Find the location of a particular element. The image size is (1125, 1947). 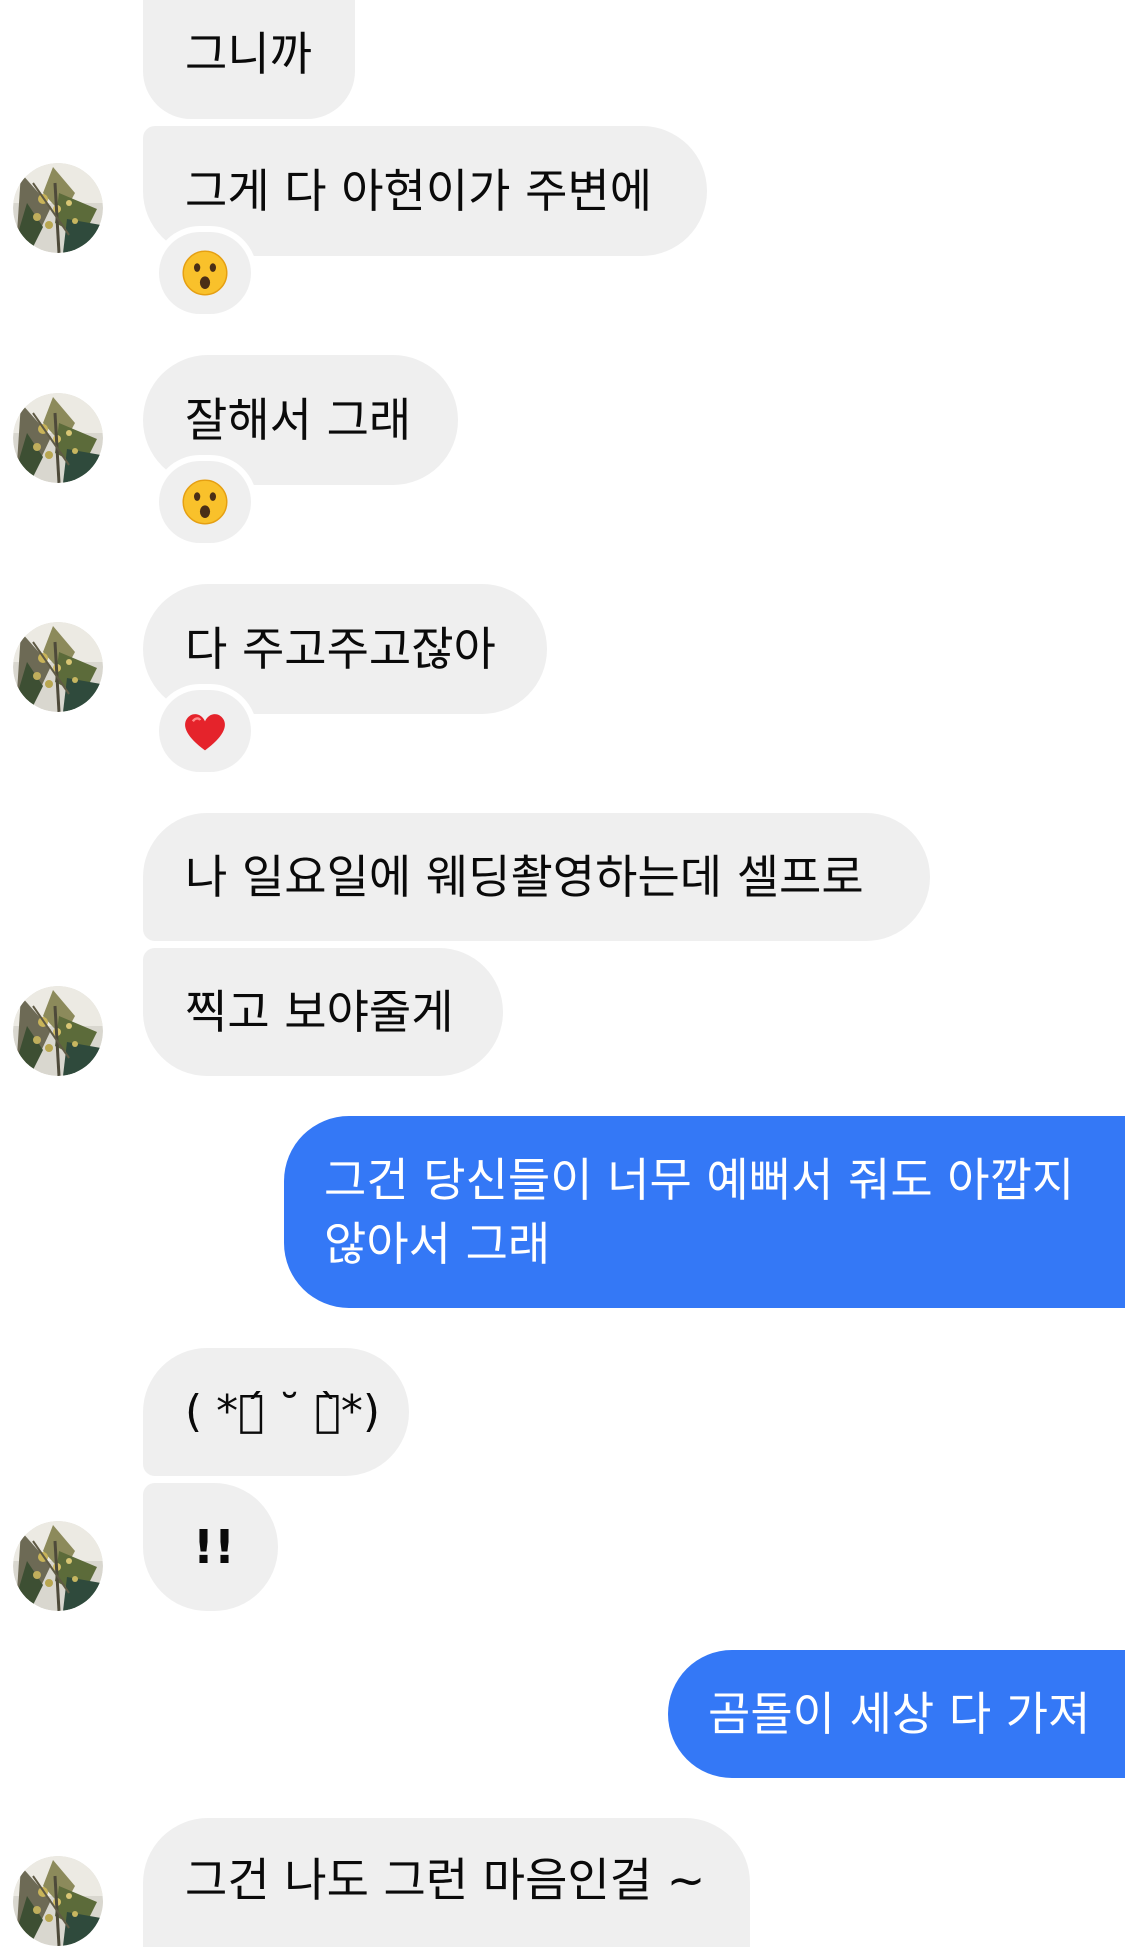

message-bubble: ( *ก́ ˘ ก̀*) is located at coordinates (276, 1412).